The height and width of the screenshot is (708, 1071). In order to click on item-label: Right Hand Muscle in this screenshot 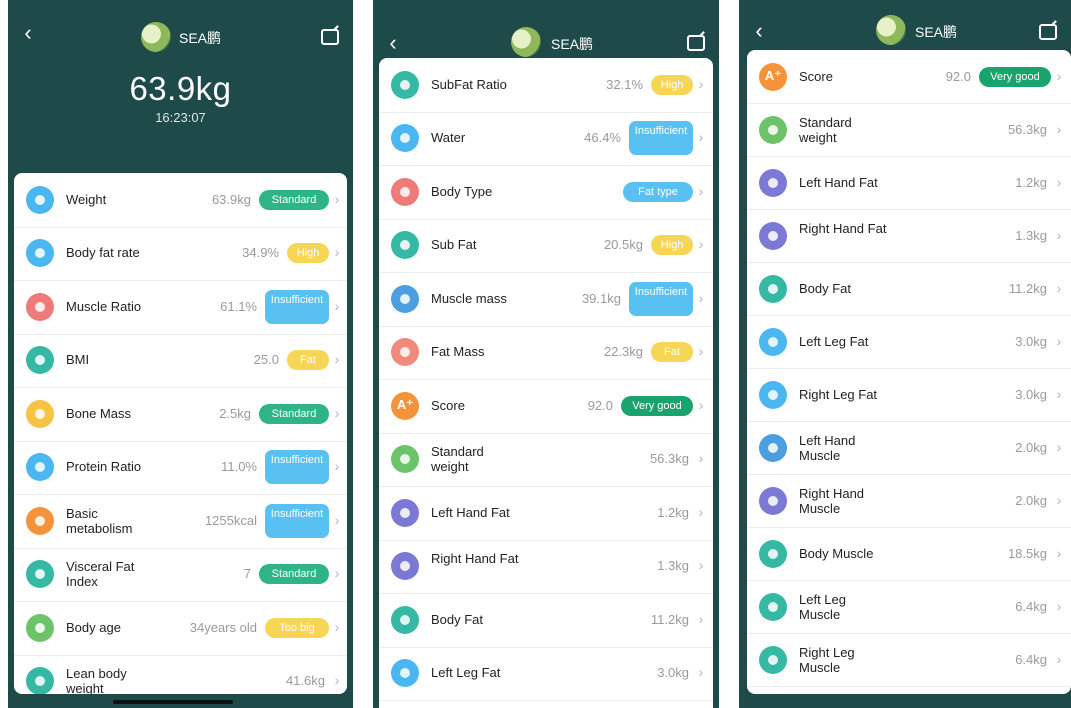, I will do `click(832, 500)`.